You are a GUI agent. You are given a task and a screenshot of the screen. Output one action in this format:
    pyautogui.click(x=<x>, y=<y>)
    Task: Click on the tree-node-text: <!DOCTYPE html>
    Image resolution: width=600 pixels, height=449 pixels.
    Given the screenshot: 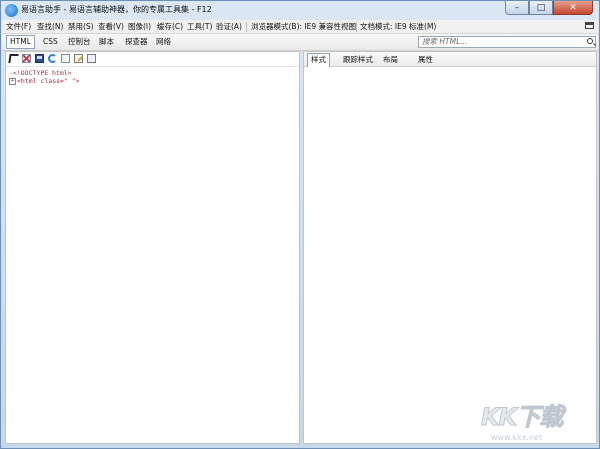 What is the action you would take?
    pyautogui.click(x=42, y=73)
    